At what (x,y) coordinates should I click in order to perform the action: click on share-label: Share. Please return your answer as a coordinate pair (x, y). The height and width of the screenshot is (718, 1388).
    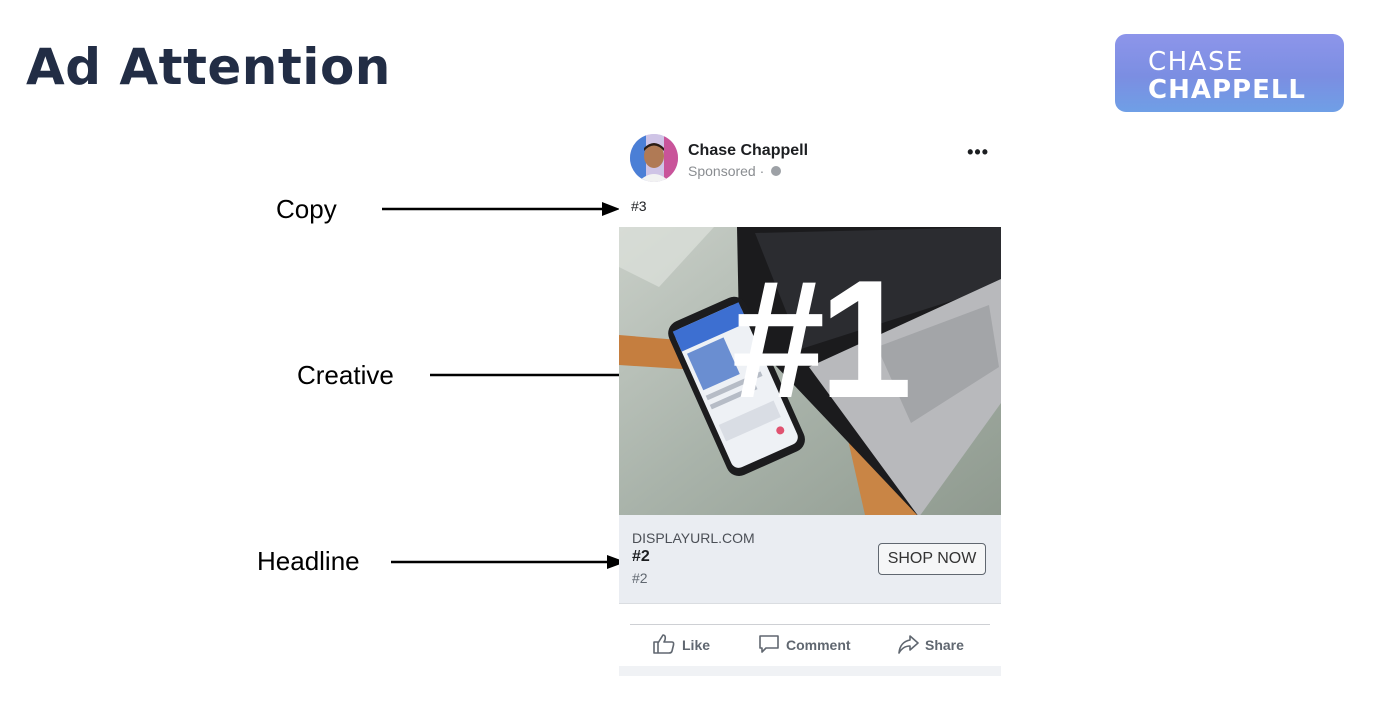
    Looking at the image, I should click on (944, 645).